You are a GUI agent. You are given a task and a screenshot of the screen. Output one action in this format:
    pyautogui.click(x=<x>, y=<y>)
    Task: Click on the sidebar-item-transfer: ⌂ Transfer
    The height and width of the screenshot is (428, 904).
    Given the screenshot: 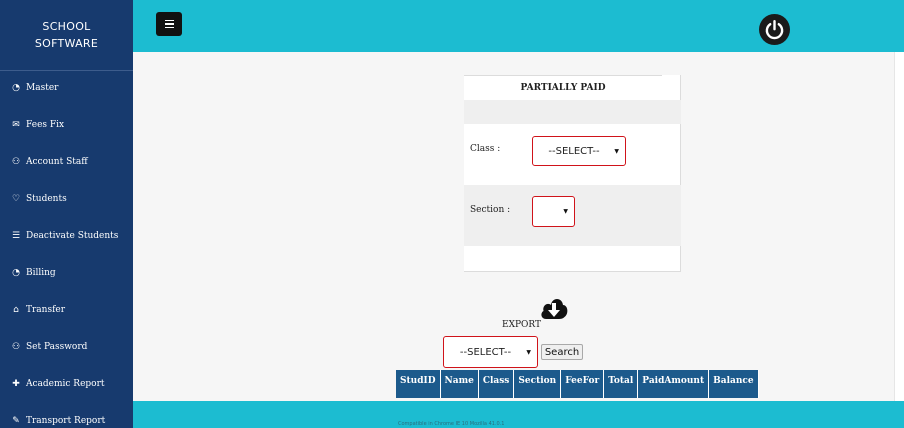 What is the action you would take?
    pyautogui.click(x=66, y=309)
    